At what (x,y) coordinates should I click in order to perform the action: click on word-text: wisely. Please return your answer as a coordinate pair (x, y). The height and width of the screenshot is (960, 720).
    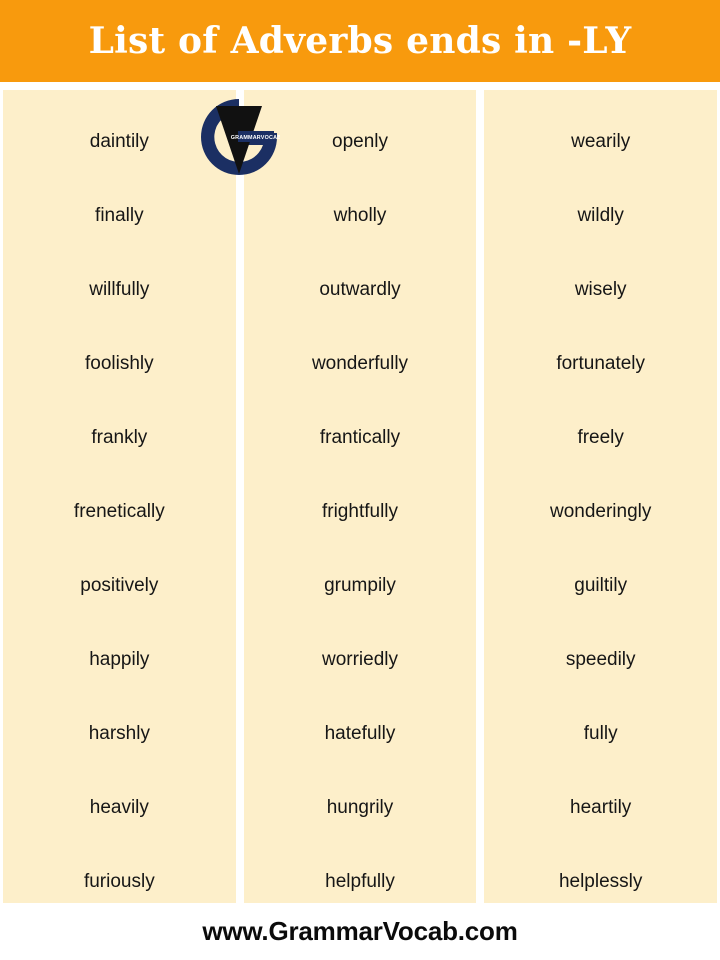
    Looking at the image, I should click on (600, 289).